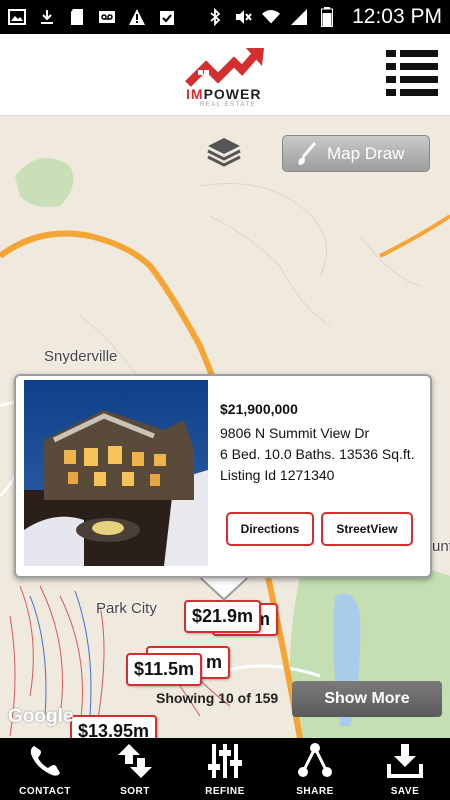 Image resolution: width=450 pixels, height=800 pixels. What do you see at coordinates (116, 473) in the screenshot?
I see `listing-photo` at bounding box center [116, 473].